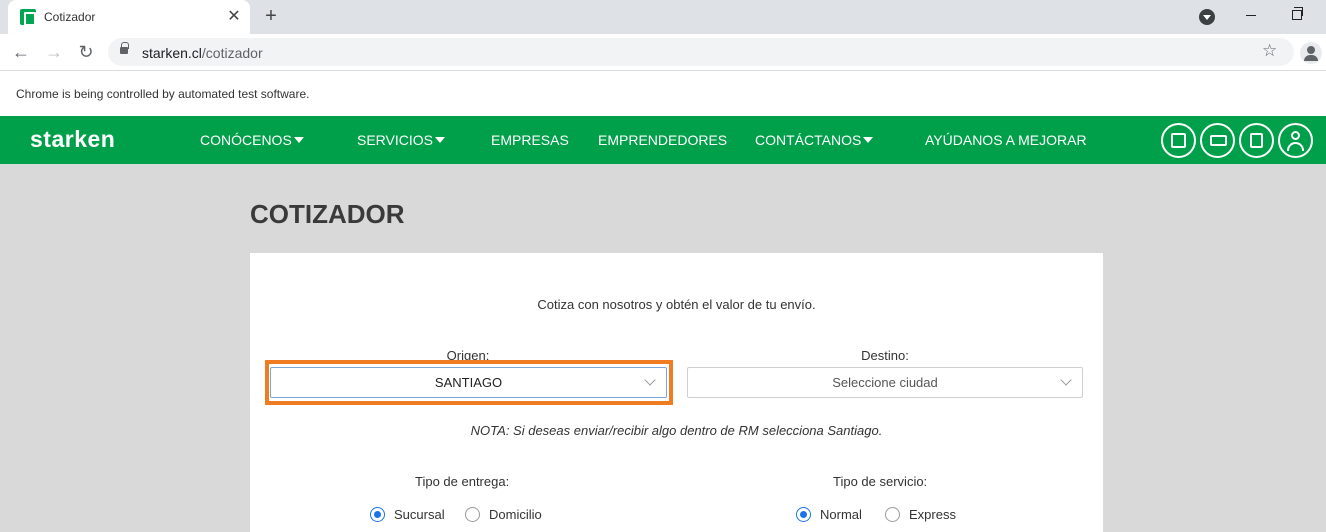  Describe the element at coordinates (234, 17) in the screenshot. I see `close-tab-icon: ✕` at that location.